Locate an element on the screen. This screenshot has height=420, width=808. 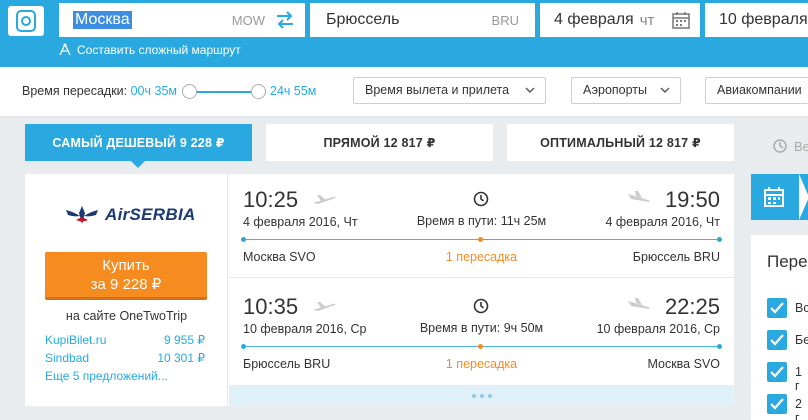
slider-max-handle is located at coordinates (258, 91).